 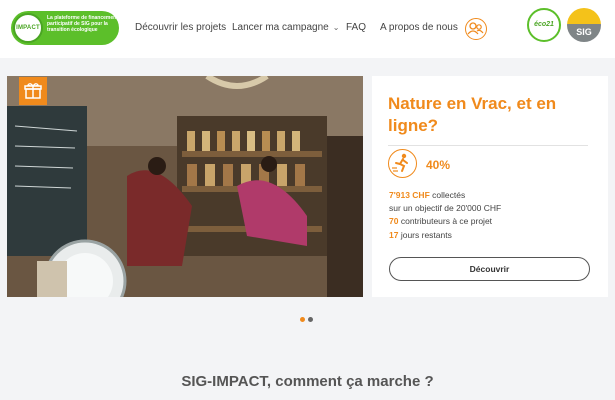 I want to click on collected-amount-value: 7'913 CHF, so click(x=409, y=195).